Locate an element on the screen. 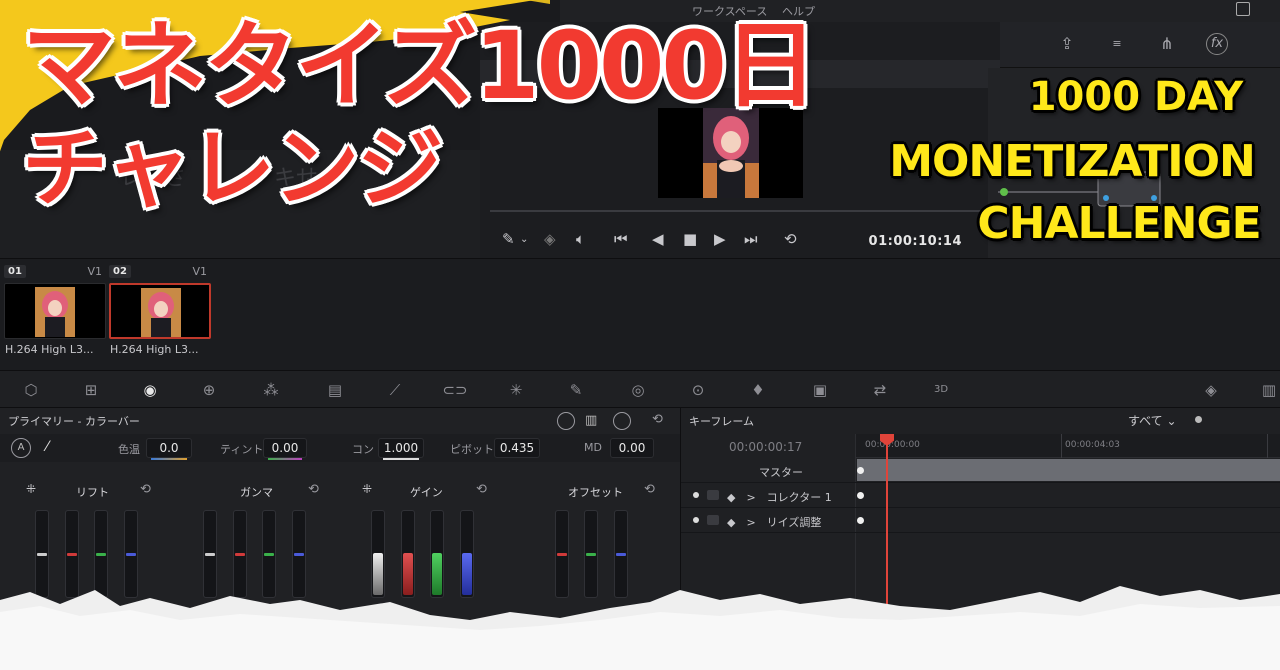  md-field: 0.00 is located at coordinates (632, 448).